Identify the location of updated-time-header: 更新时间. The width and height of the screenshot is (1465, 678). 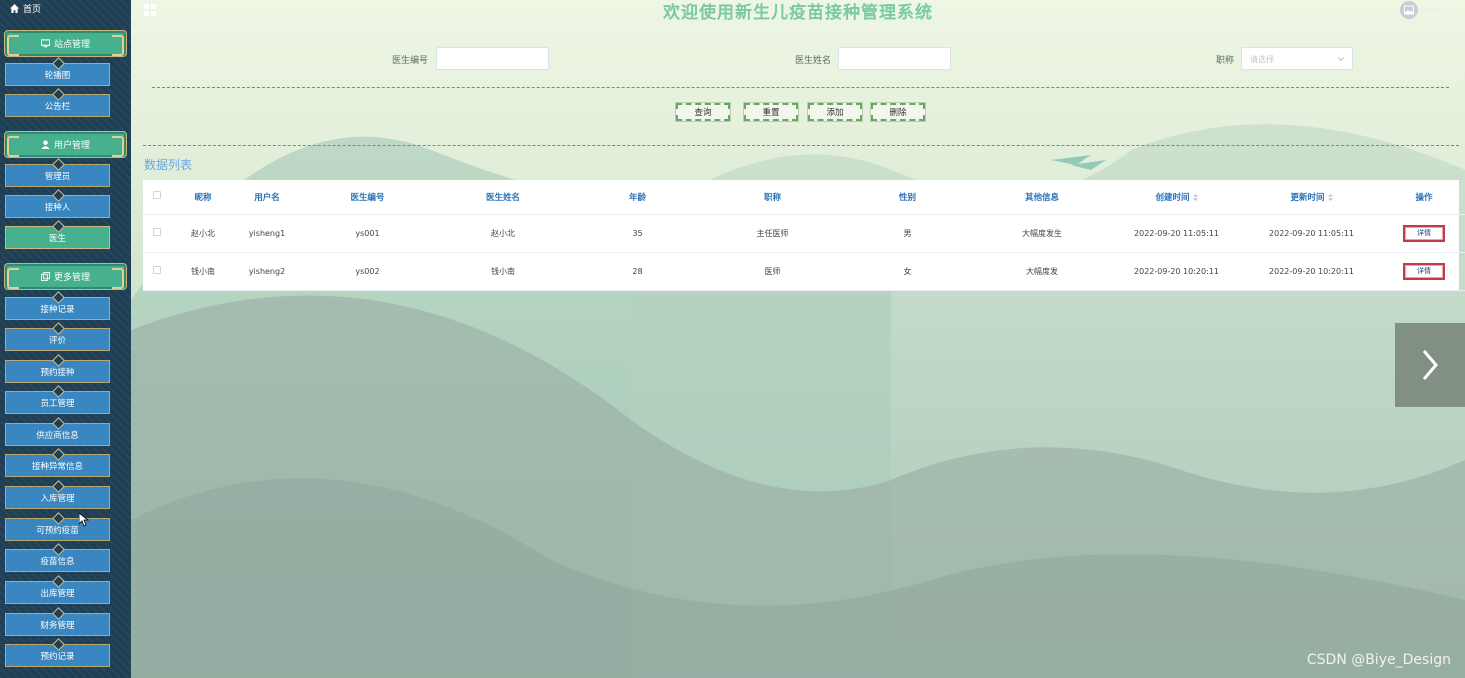
(1311, 197).